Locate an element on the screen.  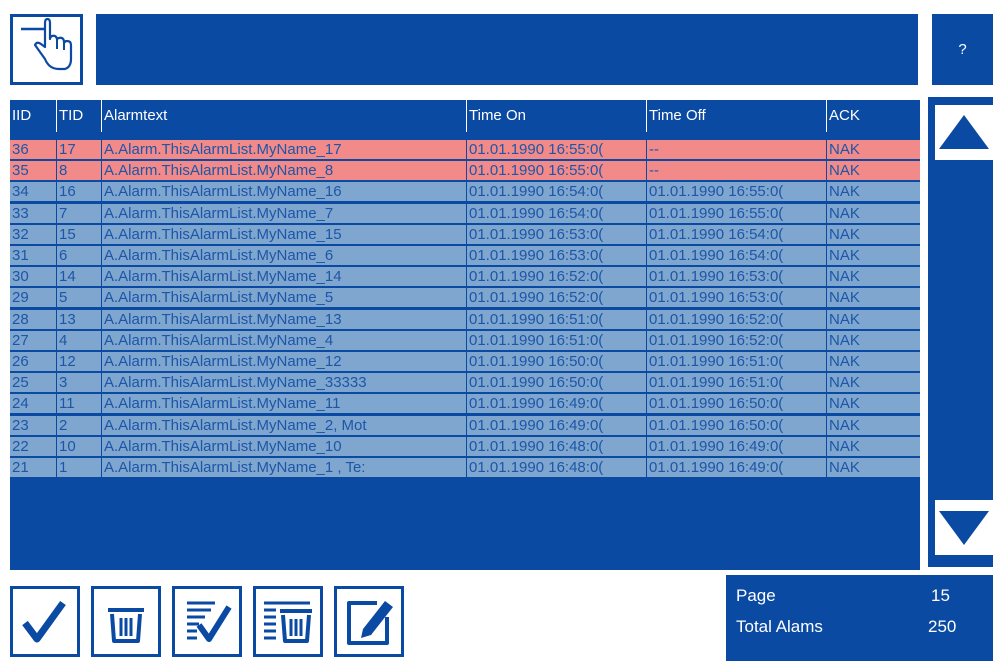
cell-iid: 36 is located at coordinates (20, 149).